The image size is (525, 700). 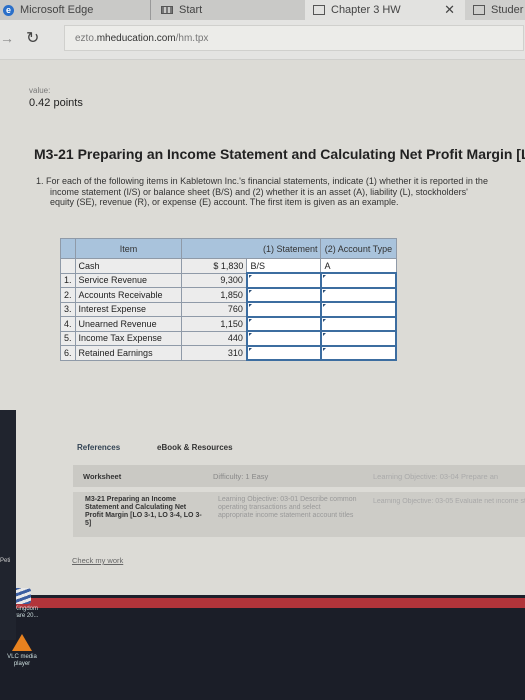 What do you see at coordinates (128, 309) in the screenshot?
I see `row-item: Interest Expense` at bounding box center [128, 309].